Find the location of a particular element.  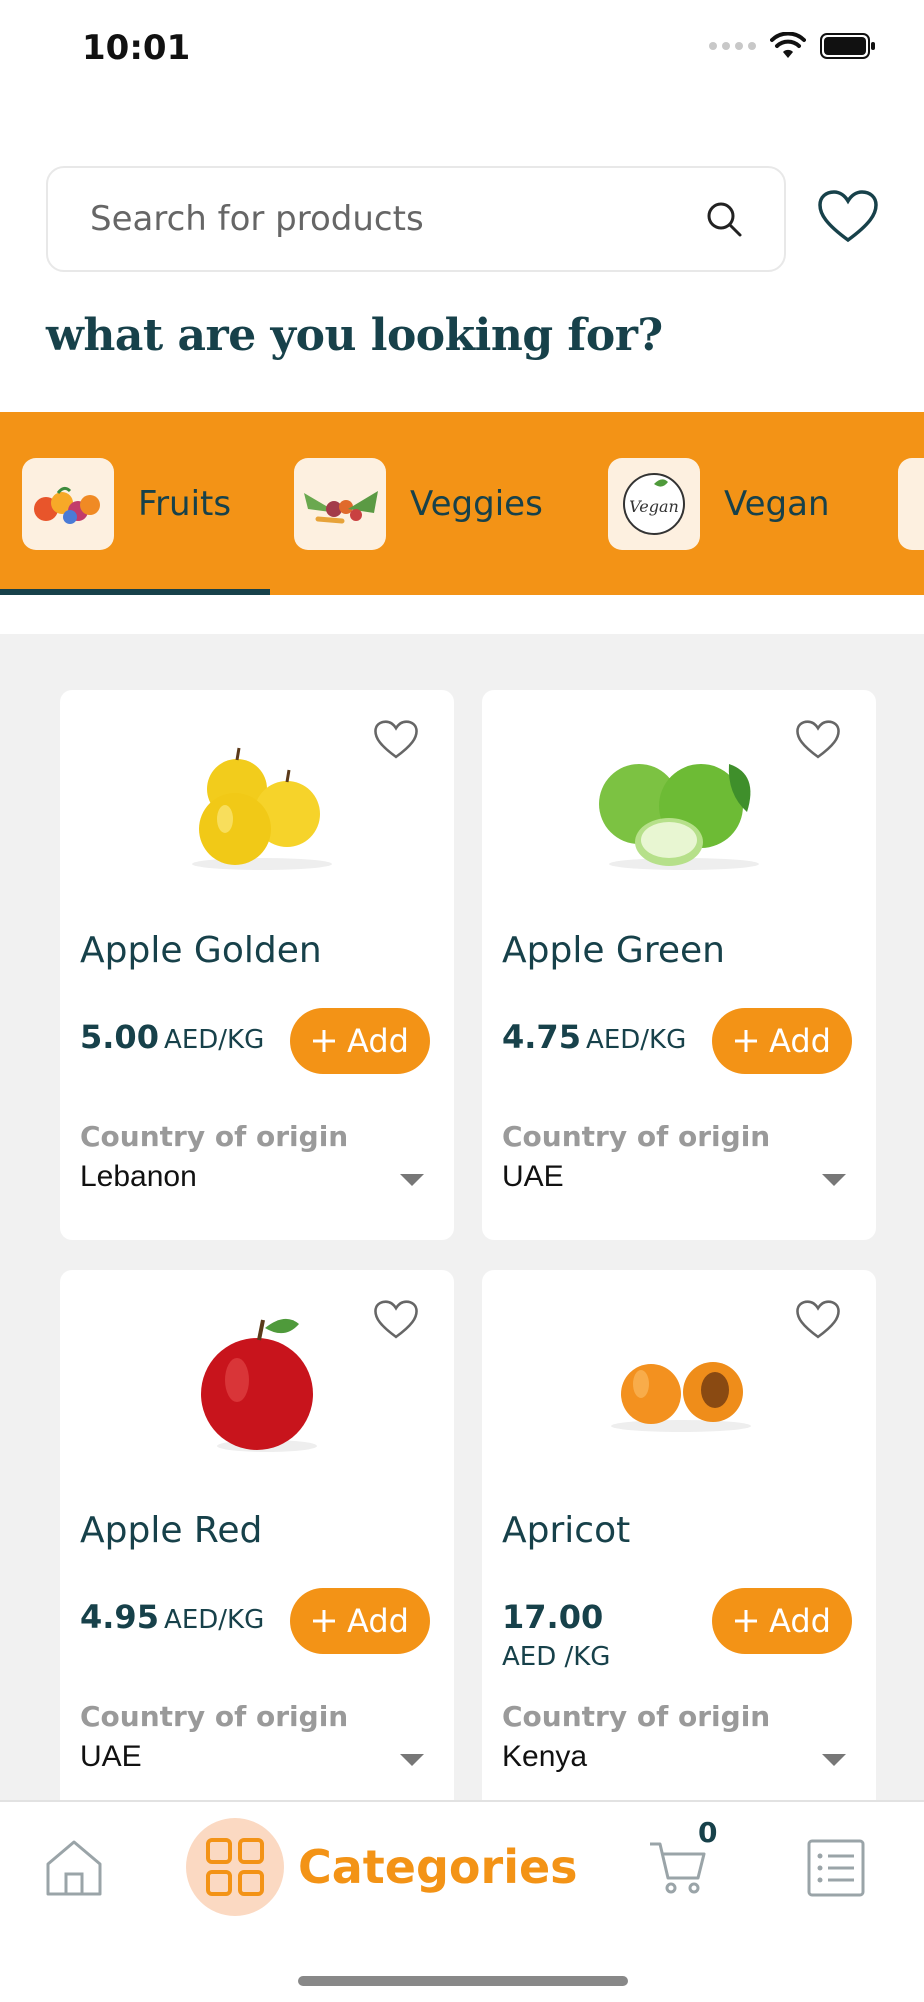

tab-partial is located at coordinates (911, 504).